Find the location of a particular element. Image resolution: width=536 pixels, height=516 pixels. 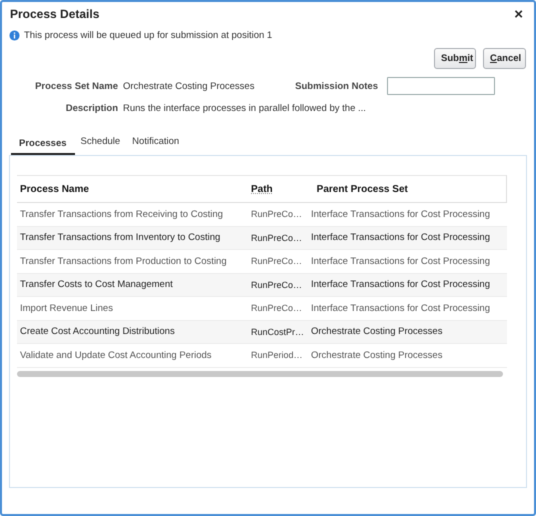

notes-field is located at coordinates (441, 86).